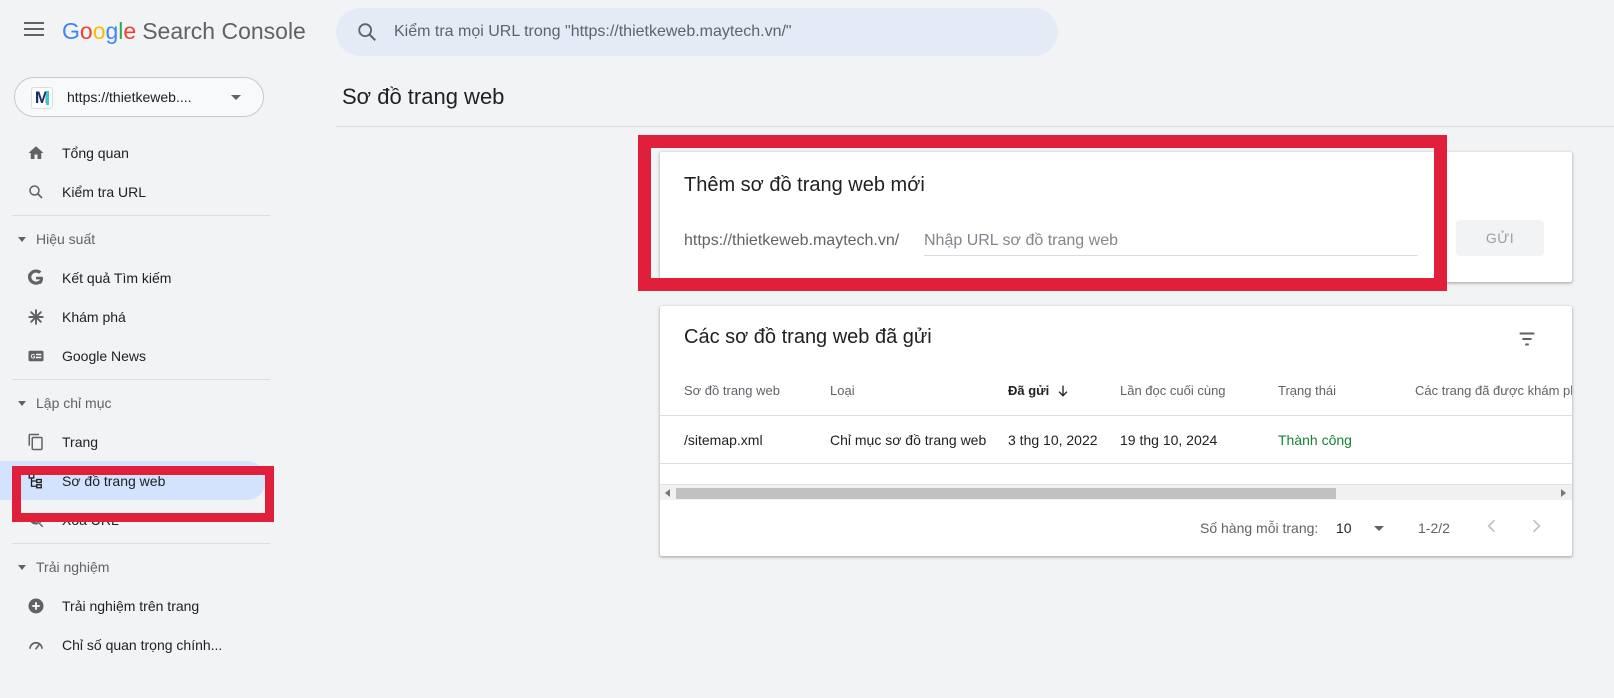 The image size is (1614, 698). What do you see at coordinates (36, 442) in the screenshot?
I see `pages-icon` at bounding box center [36, 442].